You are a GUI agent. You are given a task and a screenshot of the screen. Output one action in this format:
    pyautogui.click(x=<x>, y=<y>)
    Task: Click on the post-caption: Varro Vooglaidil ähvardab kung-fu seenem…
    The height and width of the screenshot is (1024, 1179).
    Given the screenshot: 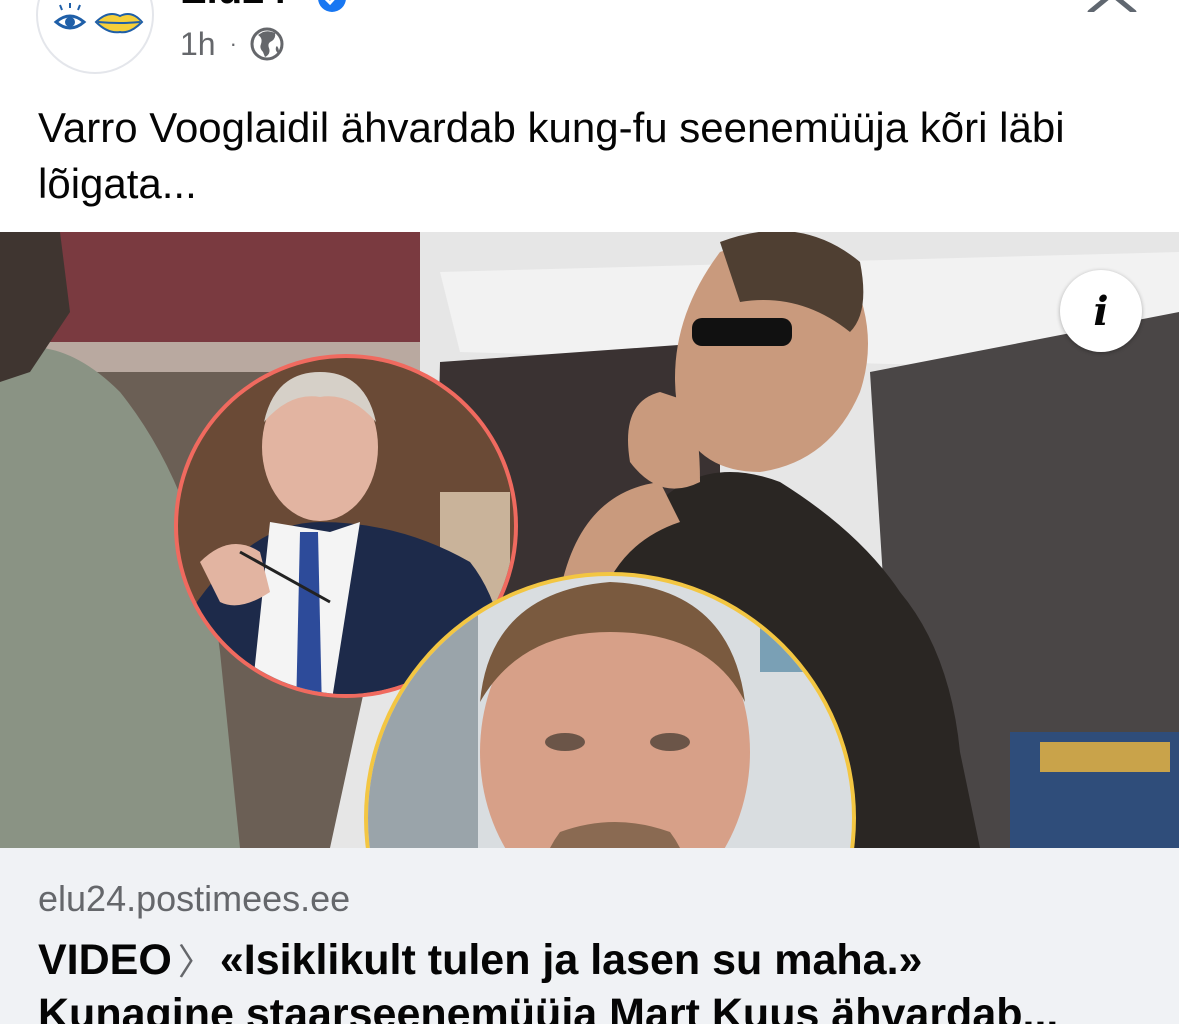 What is the action you would take?
    pyautogui.click(x=551, y=155)
    